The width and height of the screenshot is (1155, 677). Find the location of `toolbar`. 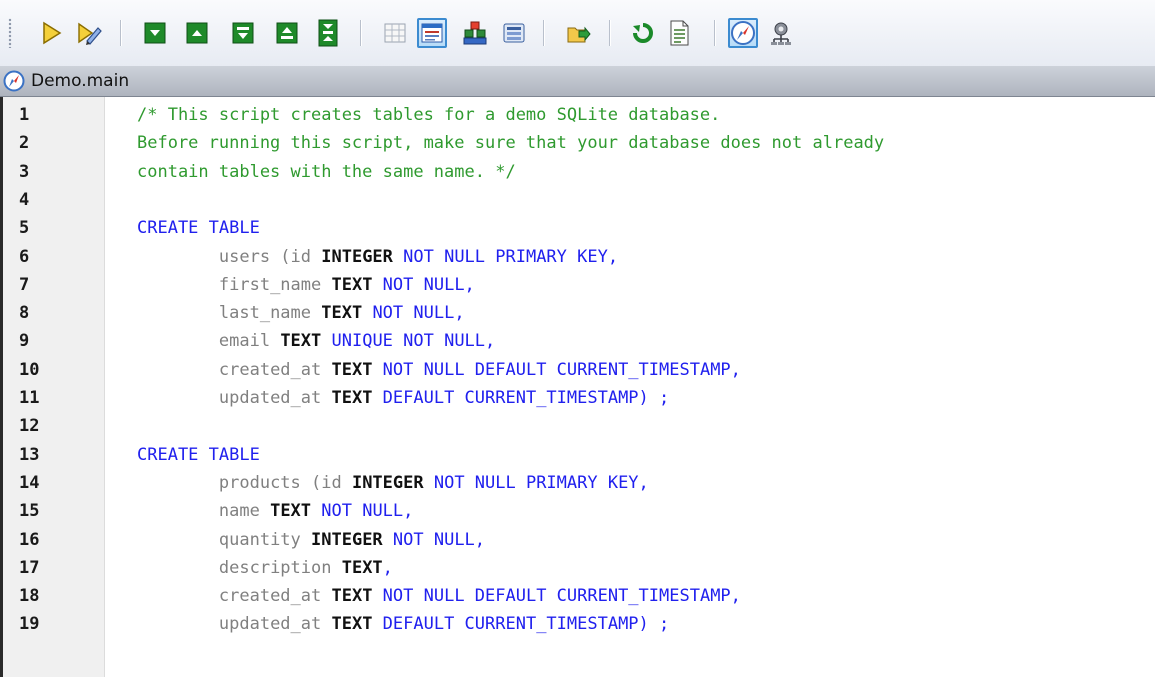

toolbar is located at coordinates (577, 33).